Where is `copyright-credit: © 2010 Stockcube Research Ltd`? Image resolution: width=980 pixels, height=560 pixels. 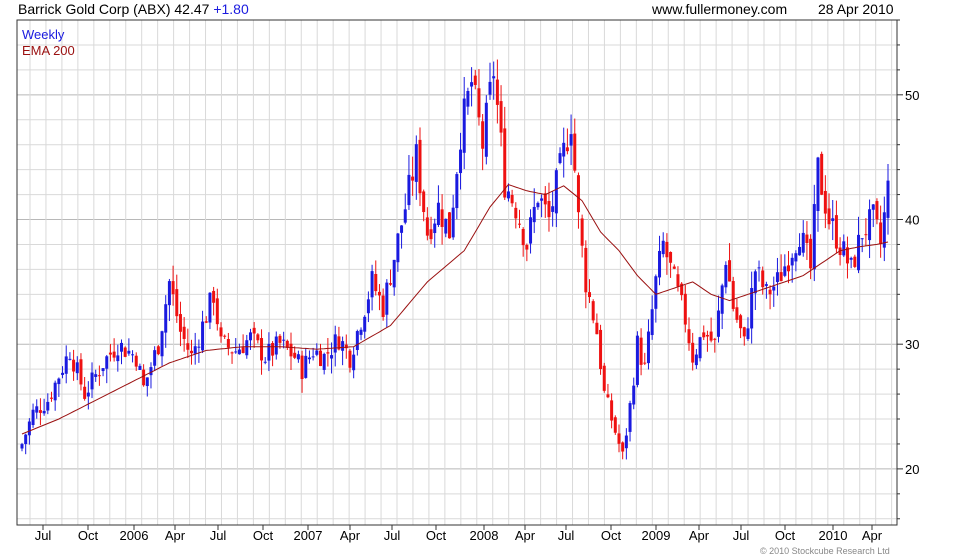 copyright-credit: © 2010 Stockcube Research Ltd is located at coordinates (825, 551).